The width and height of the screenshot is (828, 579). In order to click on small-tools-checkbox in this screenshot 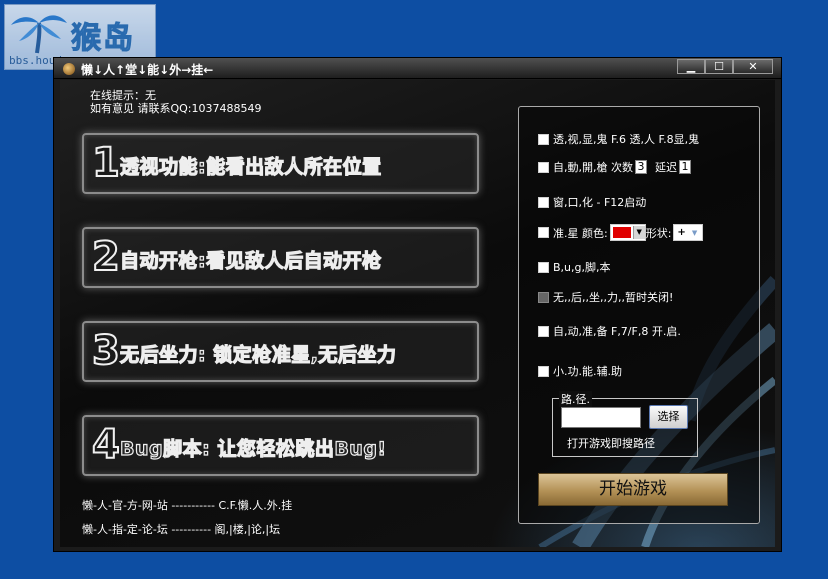, I will do `click(543, 371)`.